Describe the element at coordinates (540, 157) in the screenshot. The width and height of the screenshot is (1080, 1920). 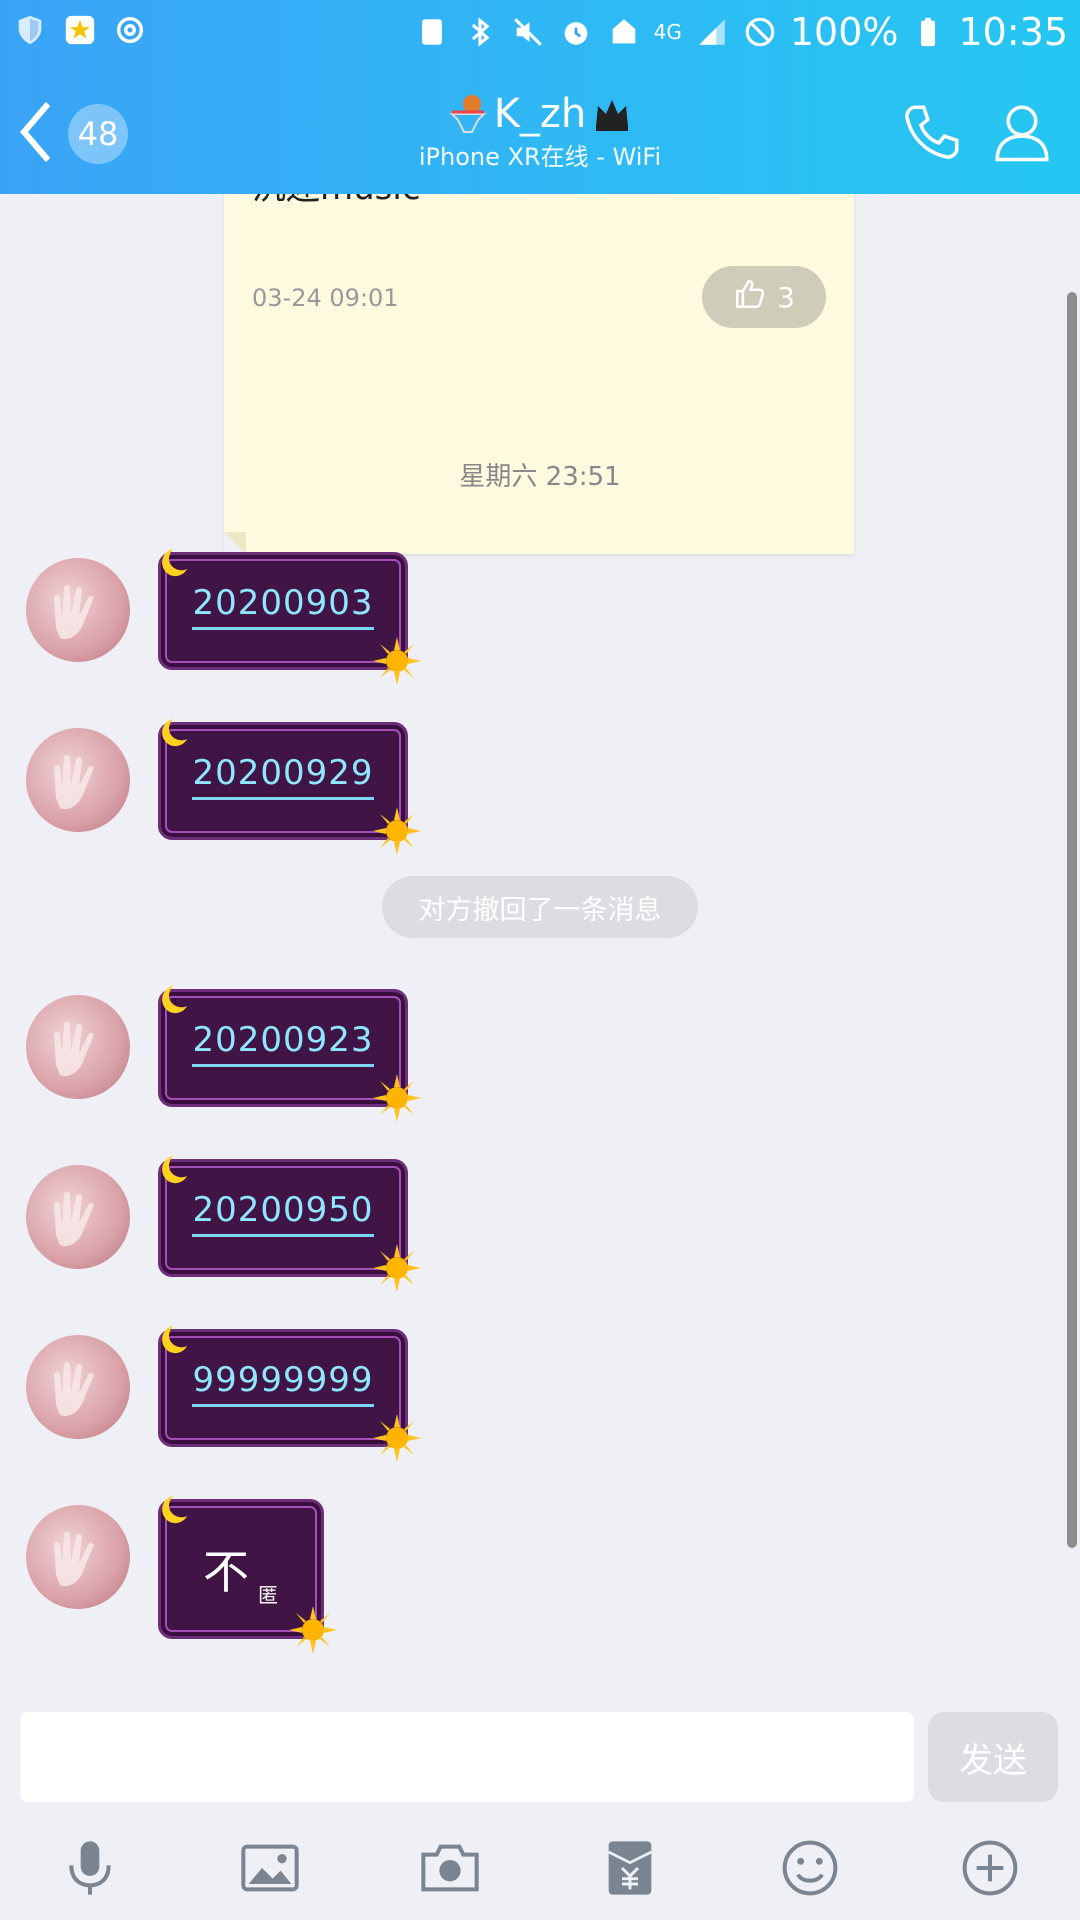
I see `contact-status: iPhone XR在线 - WiFi` at that location.